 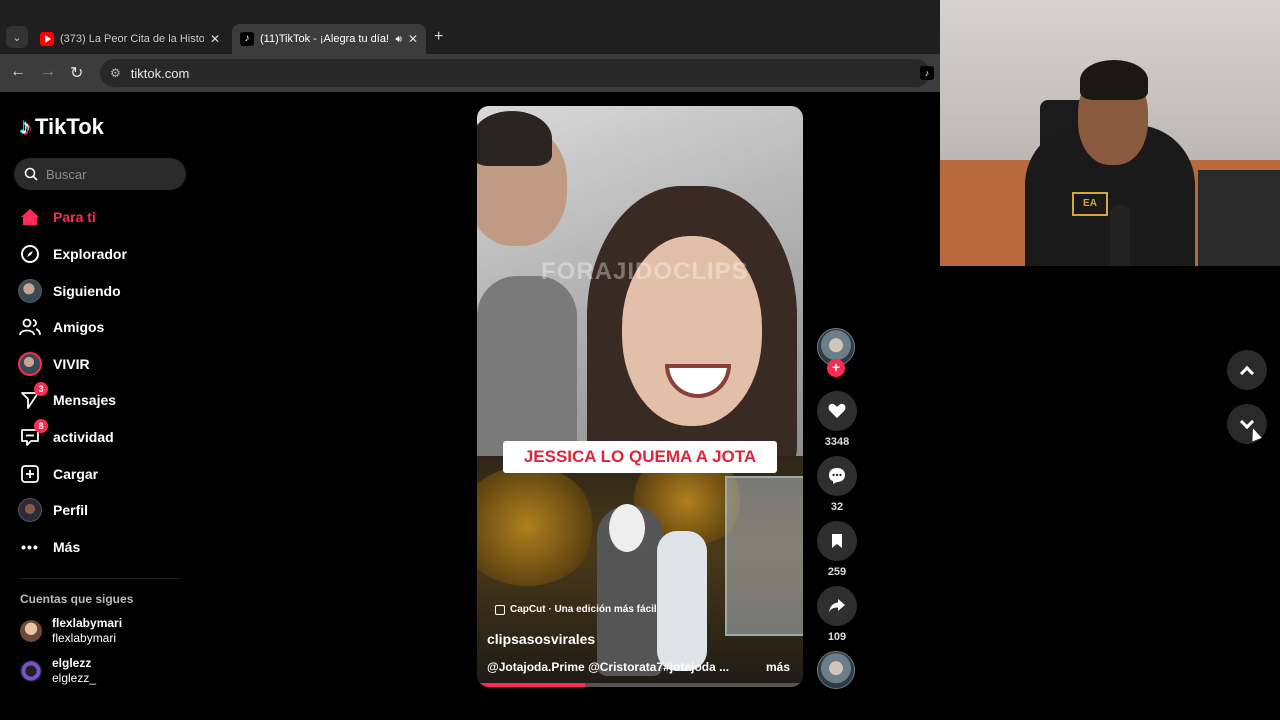 I want to click on search-box, so click(x=100, y=174).